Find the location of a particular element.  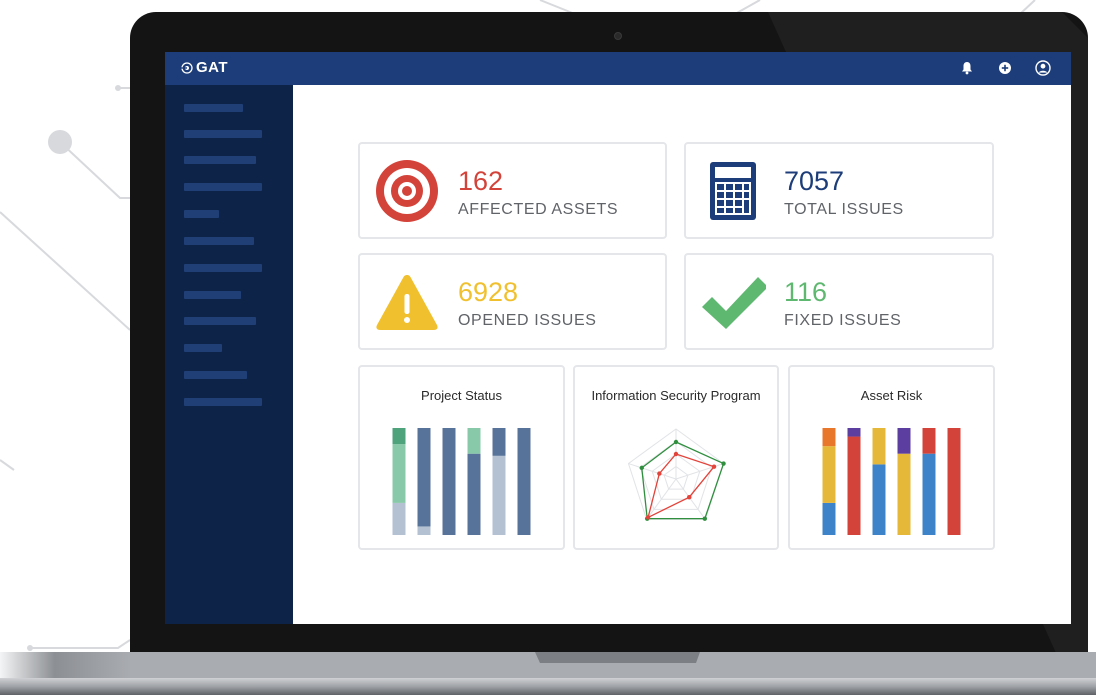

gat-logo-icon is located at coordinates (187, 67).